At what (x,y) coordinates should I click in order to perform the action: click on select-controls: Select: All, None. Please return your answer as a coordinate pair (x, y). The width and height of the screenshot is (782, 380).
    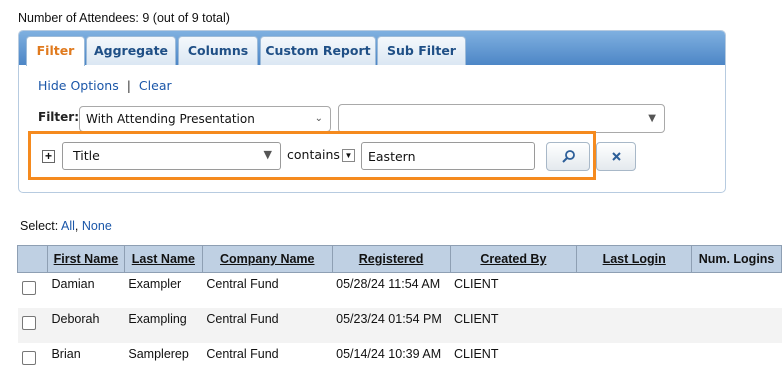
    Looking at the image, I should click on (66, 226).